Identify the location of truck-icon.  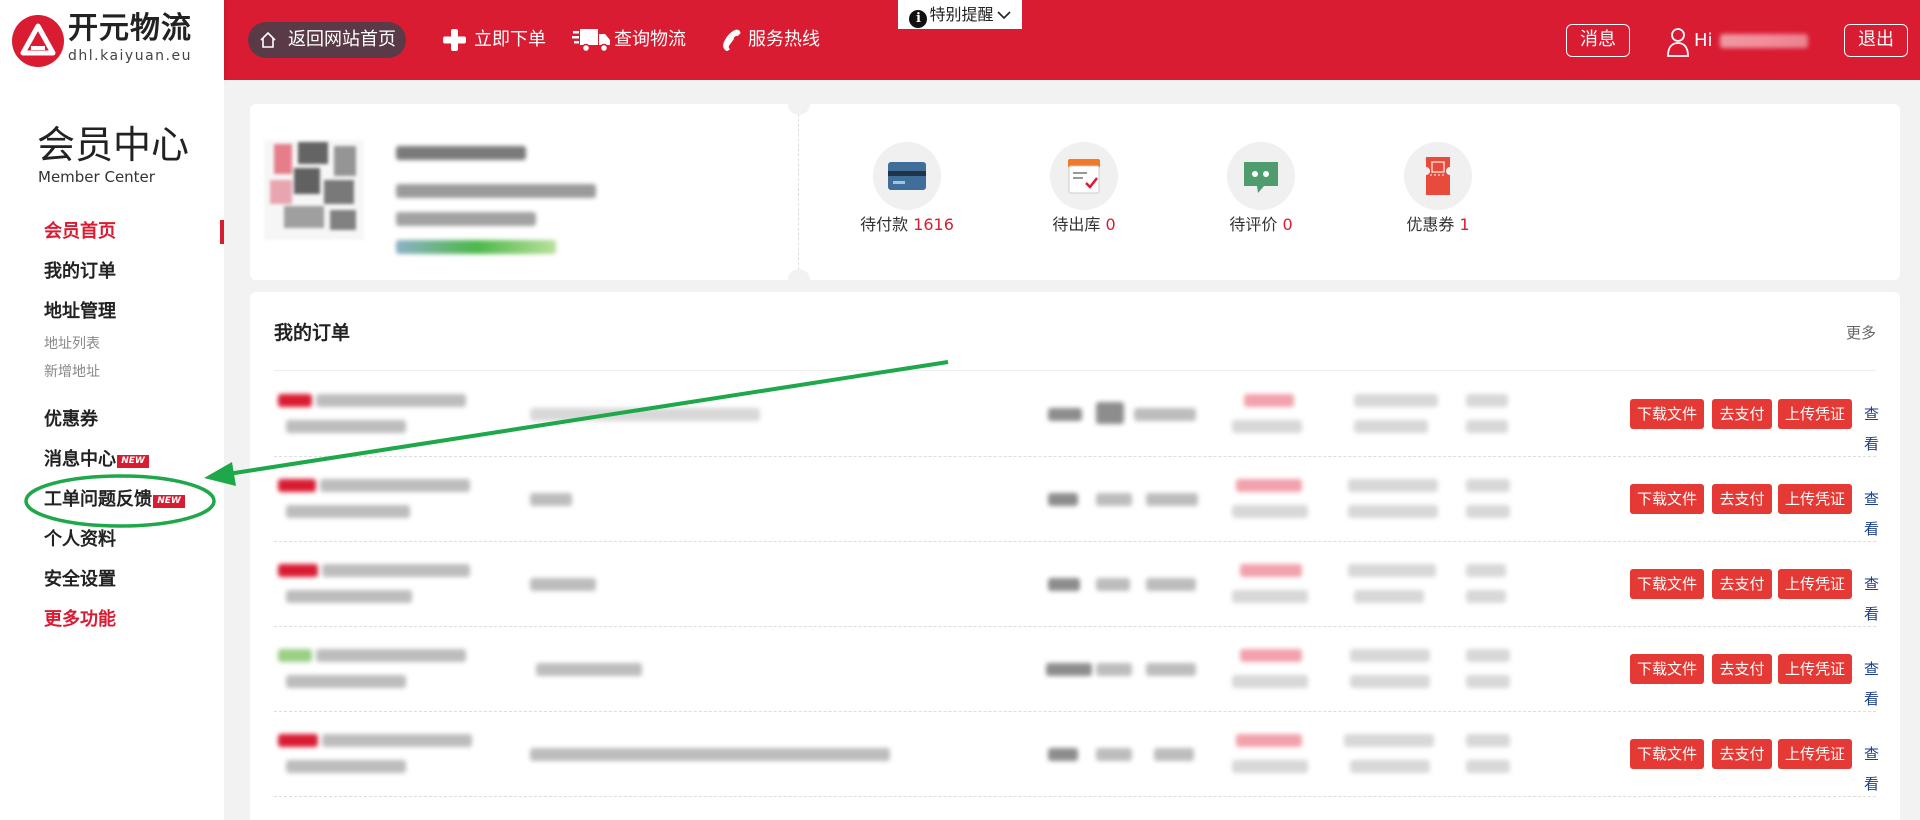
(591, 41).